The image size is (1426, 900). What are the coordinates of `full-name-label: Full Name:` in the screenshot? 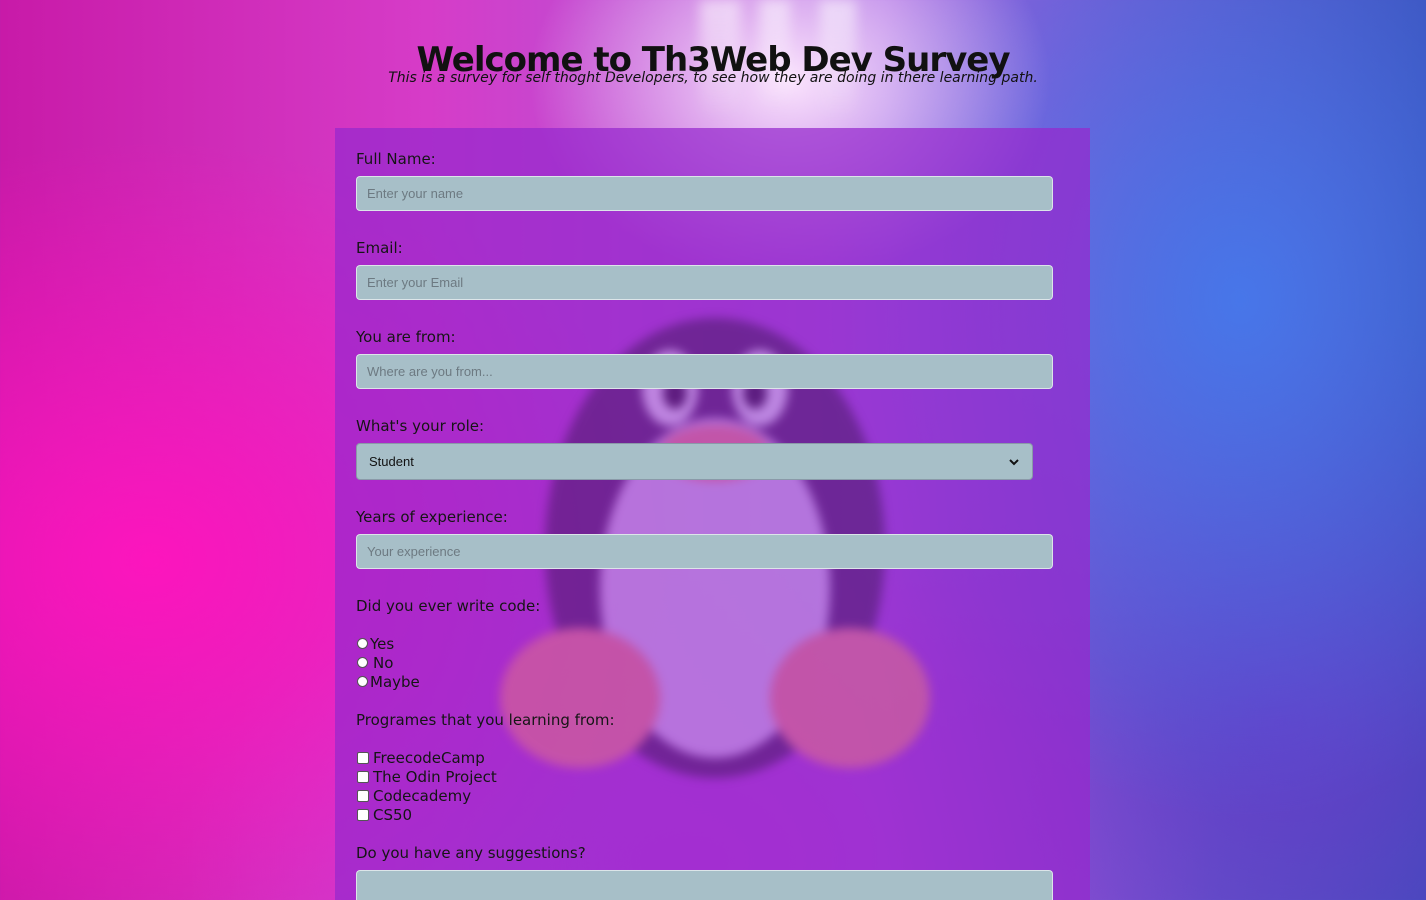 It's located at (396, 159).